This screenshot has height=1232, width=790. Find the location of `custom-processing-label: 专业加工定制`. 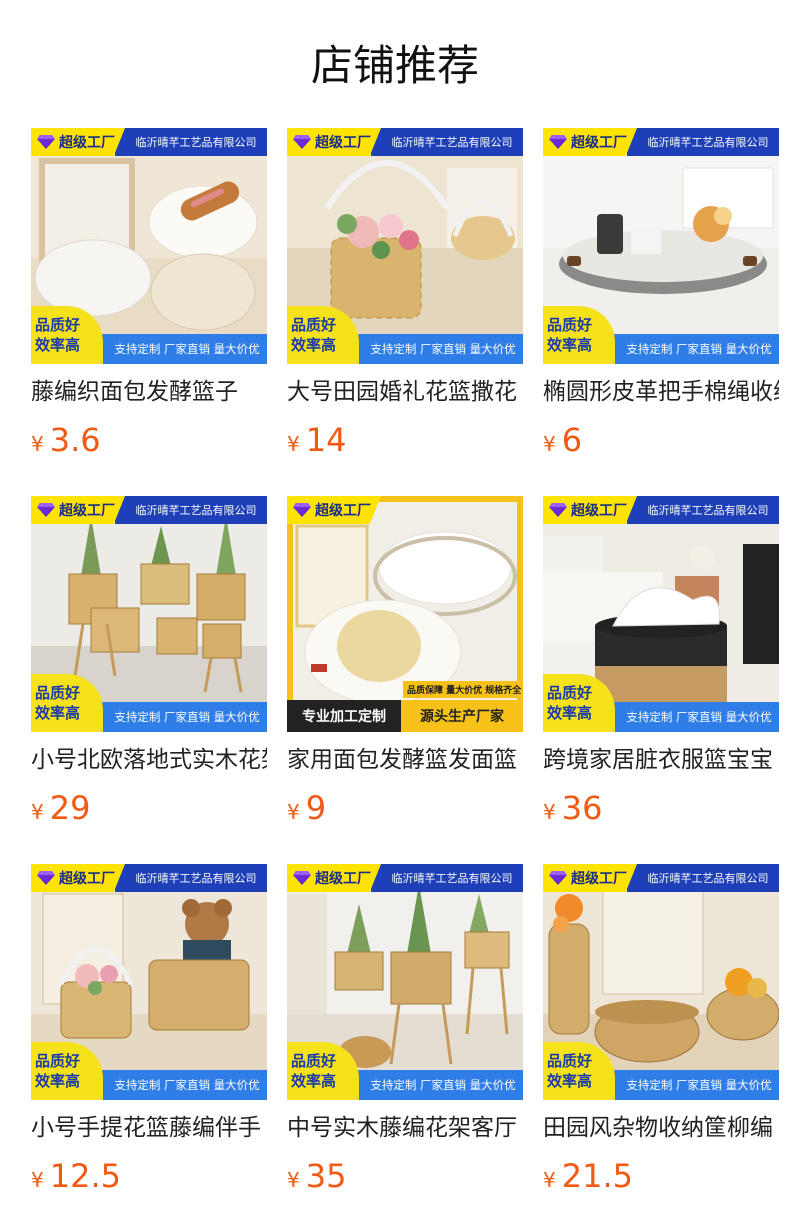

custom-processing-label: 专业加工定制 is located at coordinates (344, 716).